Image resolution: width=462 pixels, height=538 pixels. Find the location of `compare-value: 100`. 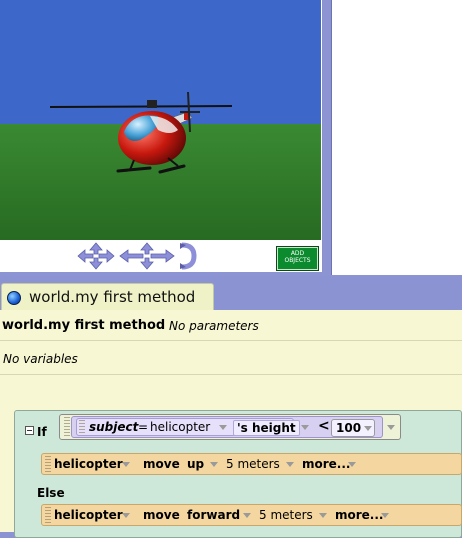

compare-value: 100 is located at coordinates (353, 428).